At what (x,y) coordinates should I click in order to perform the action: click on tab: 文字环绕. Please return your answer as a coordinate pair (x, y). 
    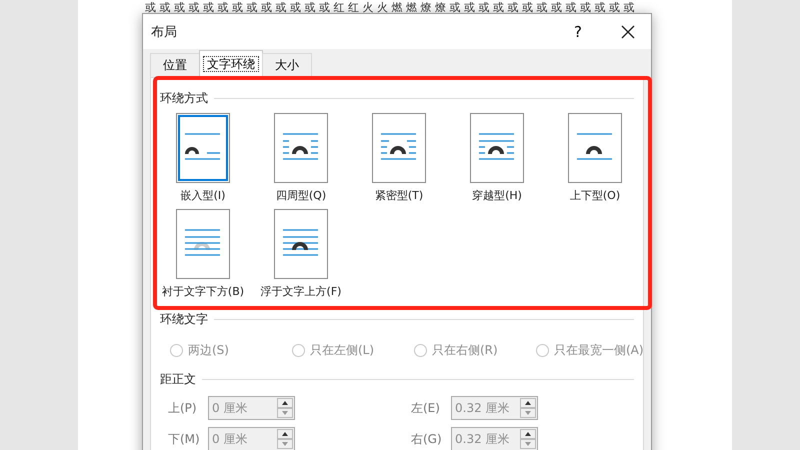
    Looking at the image, I should click on (231, 63).